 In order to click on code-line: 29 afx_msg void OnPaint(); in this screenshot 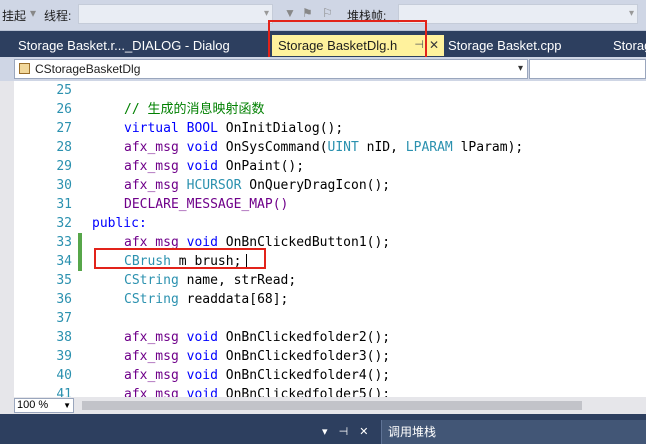, I will do `click(330, 166)`.